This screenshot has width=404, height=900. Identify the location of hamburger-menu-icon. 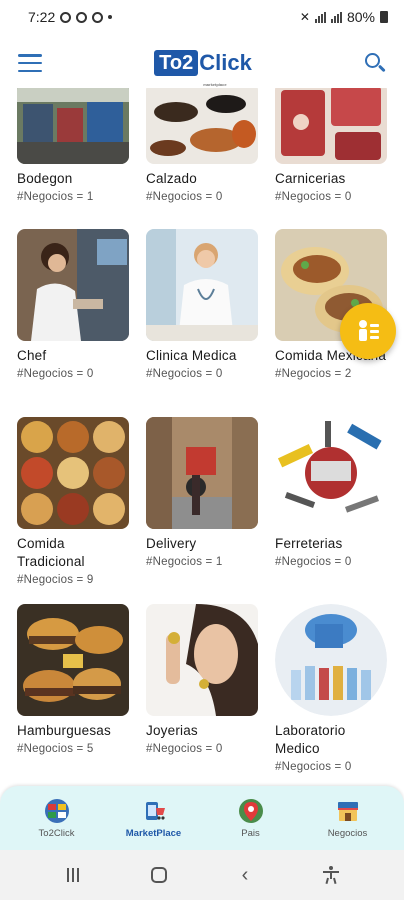
(30, 63).